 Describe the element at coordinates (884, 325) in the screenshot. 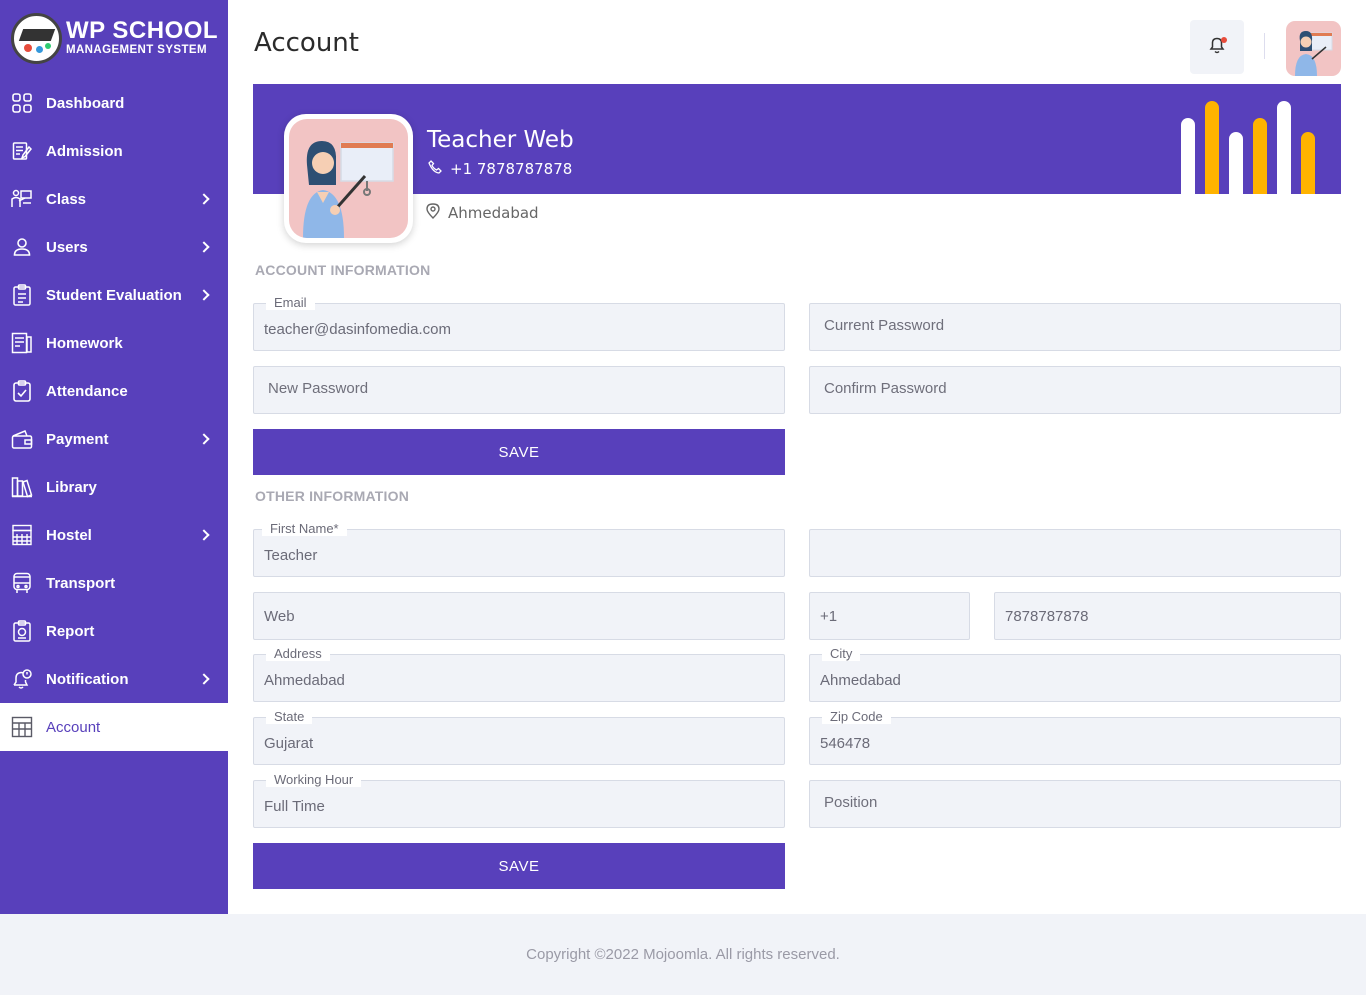

I see `current-password-placeholder: Current Password` at that location.